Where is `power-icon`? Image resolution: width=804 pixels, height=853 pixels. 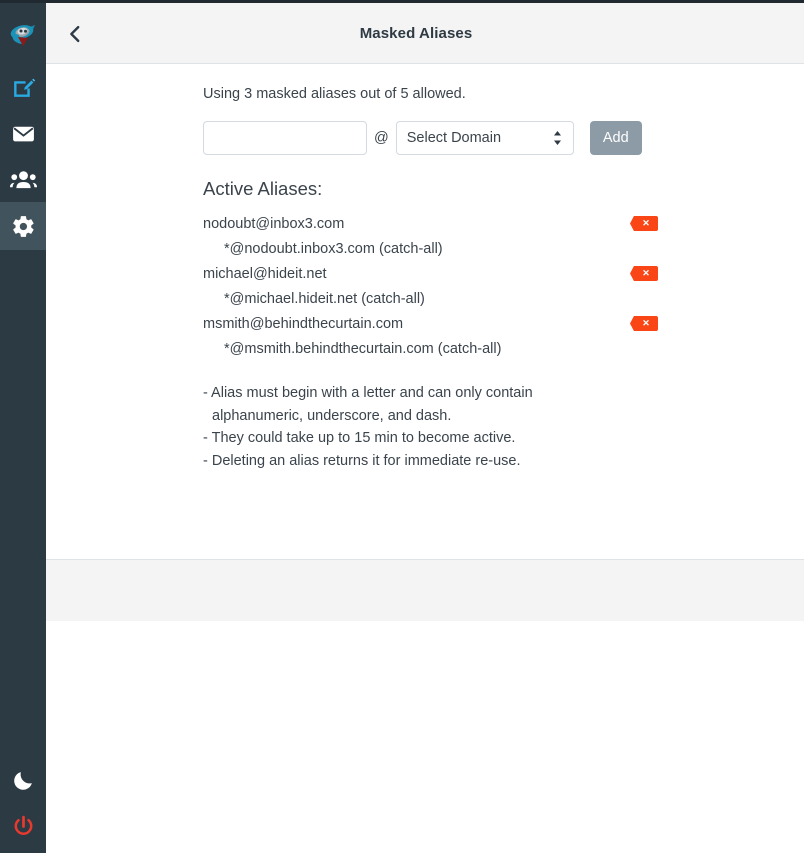 power-icon is located at coordinates (23, 826).